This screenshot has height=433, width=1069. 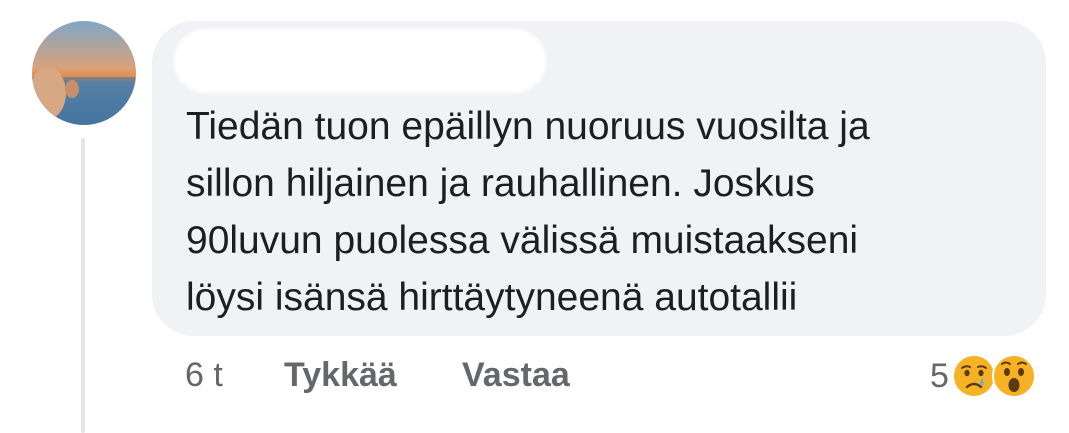 I want to click on like-button: Tykkää, so click(x=340, y=375).